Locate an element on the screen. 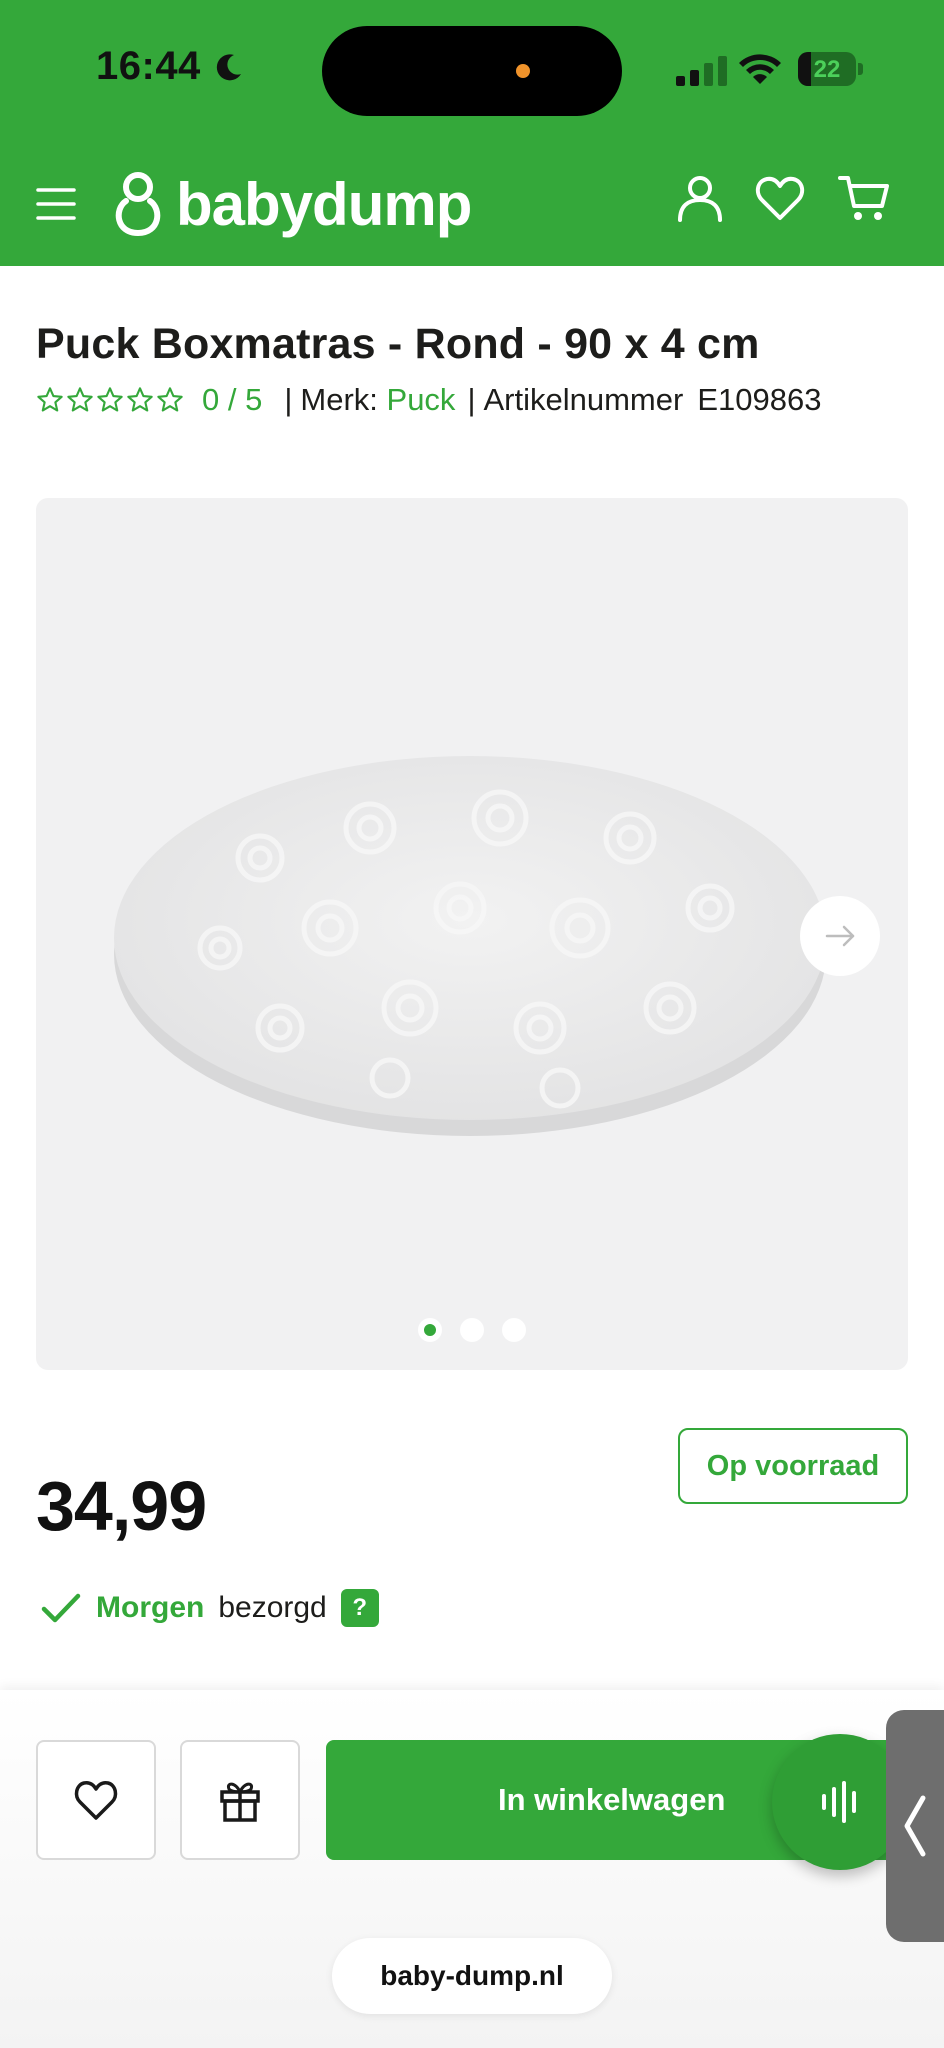  sku-label: Artikelnummer is located at coordinates (583, 399).